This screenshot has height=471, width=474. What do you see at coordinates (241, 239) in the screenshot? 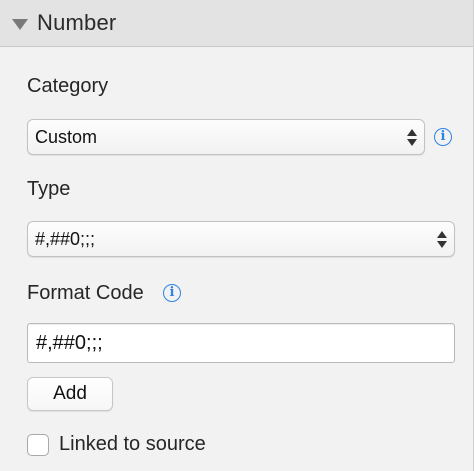
I see `type-popup: #,##0;;;` at bounding box center [241, 239].